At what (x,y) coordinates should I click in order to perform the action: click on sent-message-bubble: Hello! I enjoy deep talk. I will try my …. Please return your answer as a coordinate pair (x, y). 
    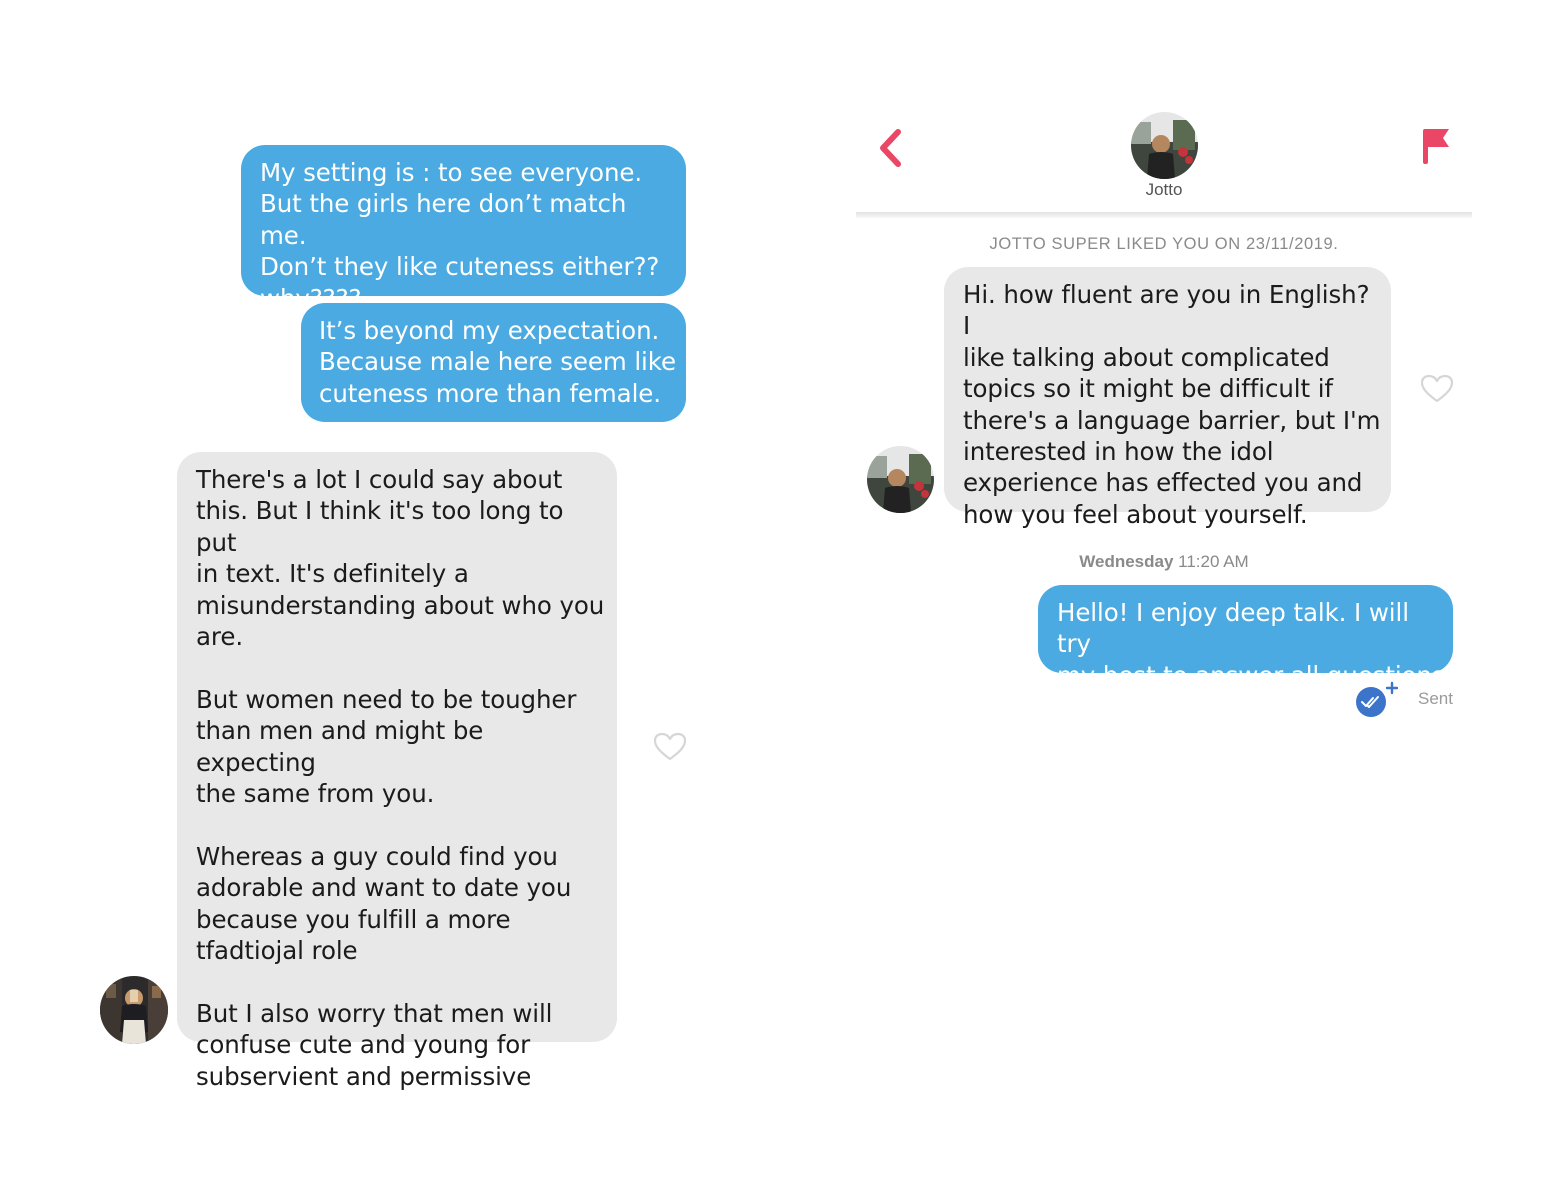
    Looking at the image, I should click on (1245, 637).